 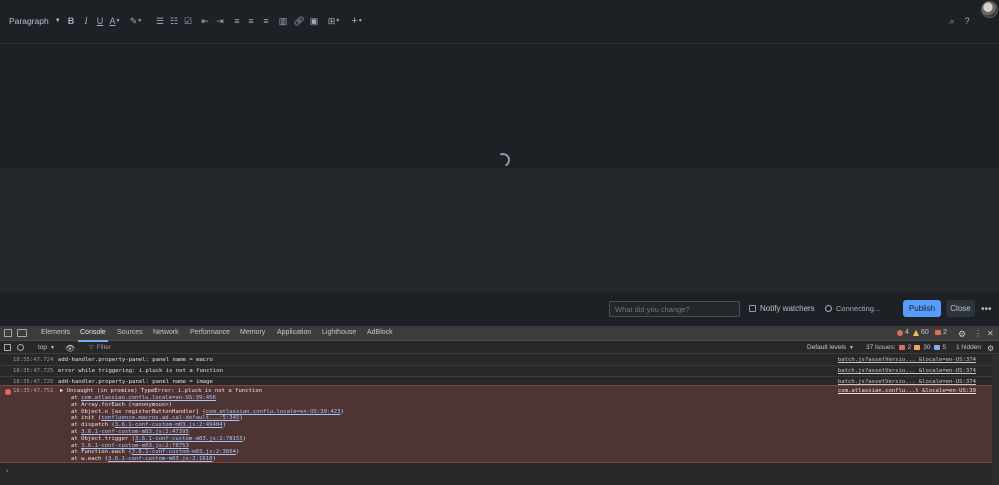 What do you see at coordinates (135, 432) in the screenshot?
I see `stack-trace-link: 3.6.1-conf-custom-m03.js:2:47395` at bounding box center [135, 432].